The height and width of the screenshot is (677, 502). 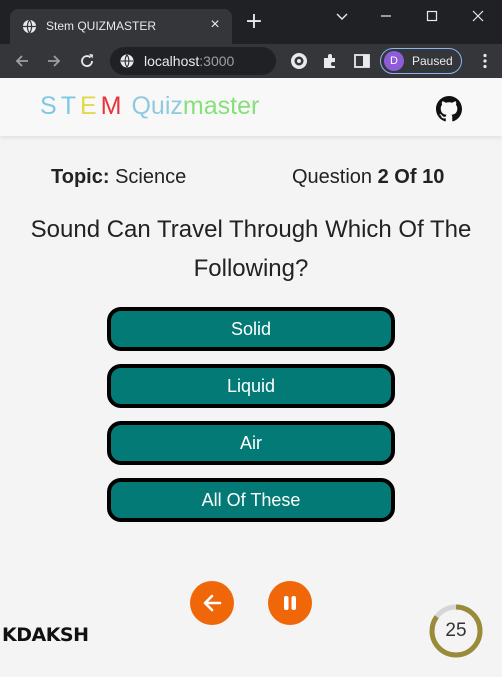 What do you see at coordinates (330, 61) in the screenshot?
I see `puzzle-icon` at bounding box center [330, 61].